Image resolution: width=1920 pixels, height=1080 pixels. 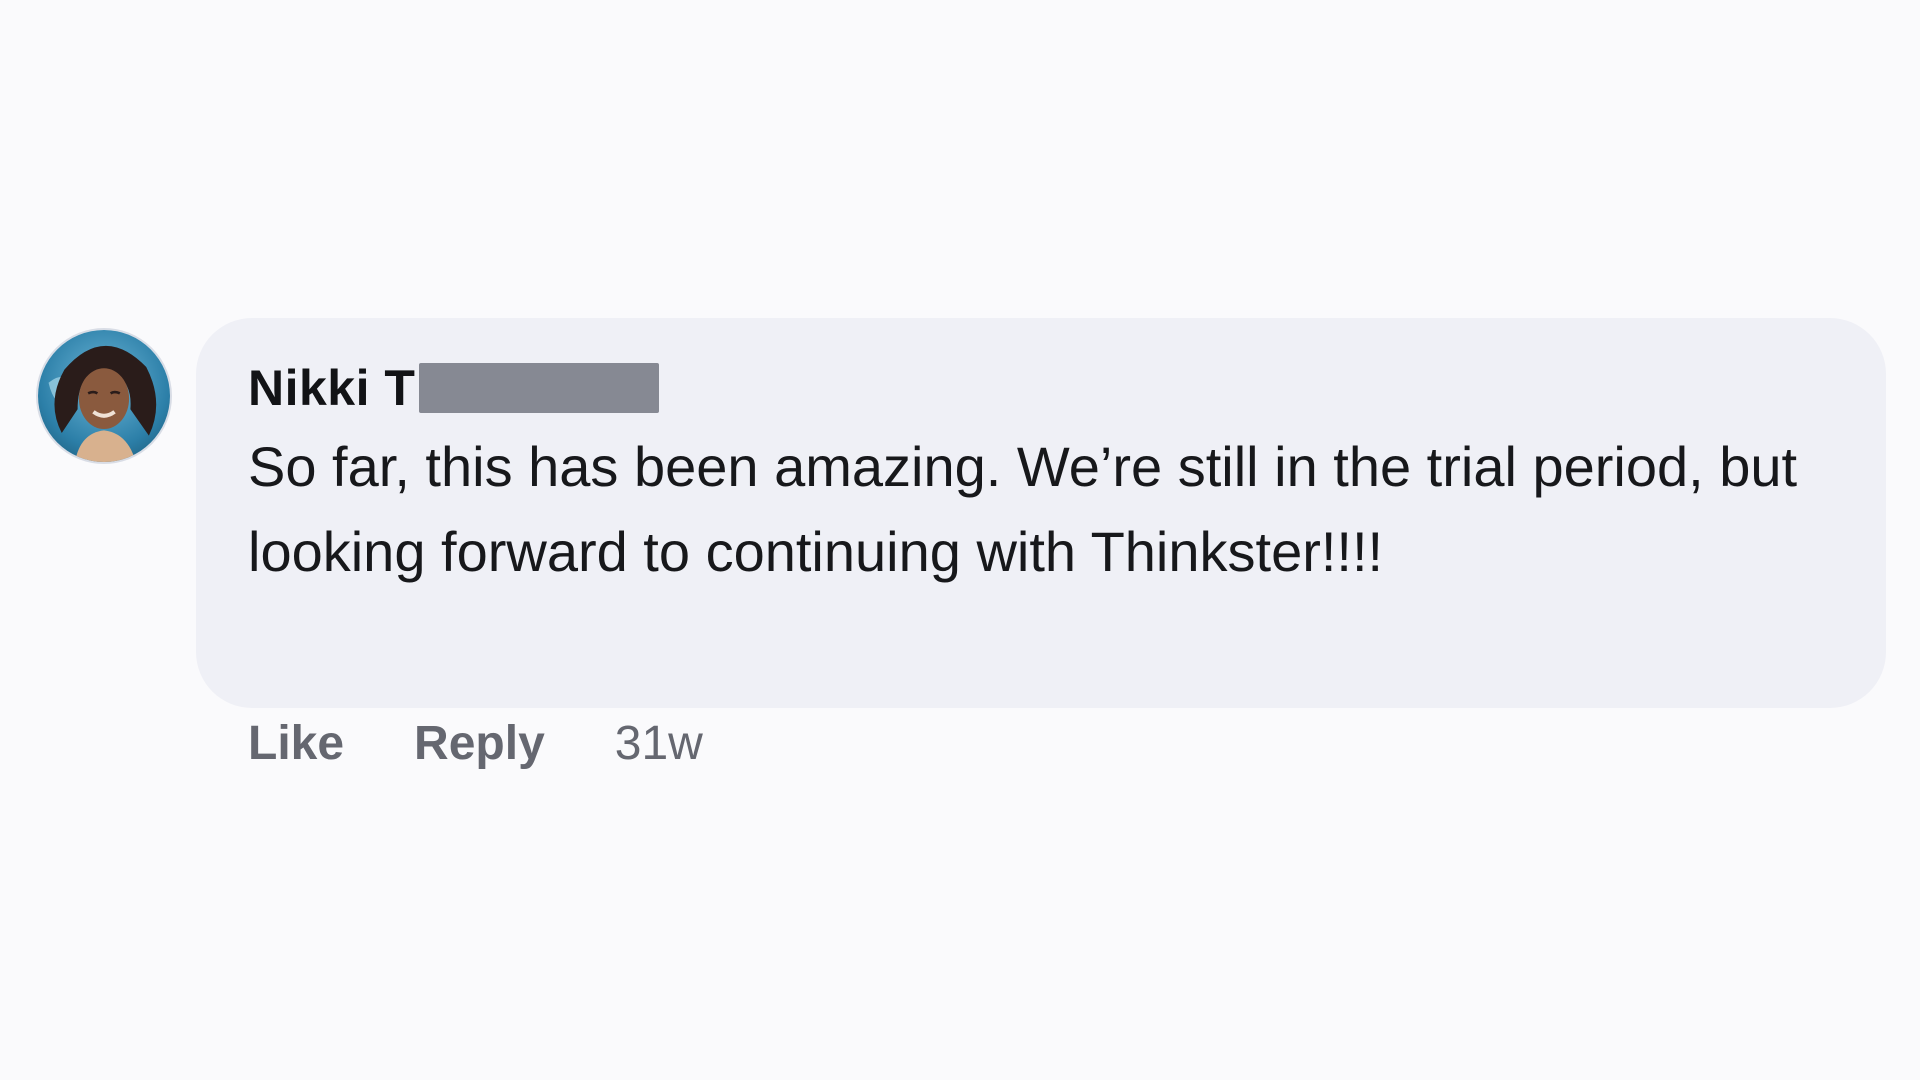 I want to click on avatar-photo-icon, so click(x=104, y=396).